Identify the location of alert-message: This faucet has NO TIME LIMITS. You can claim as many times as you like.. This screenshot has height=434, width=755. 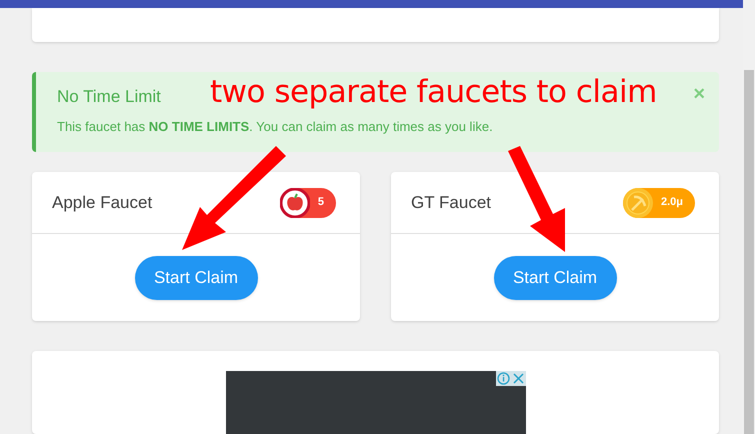
(275, 127).